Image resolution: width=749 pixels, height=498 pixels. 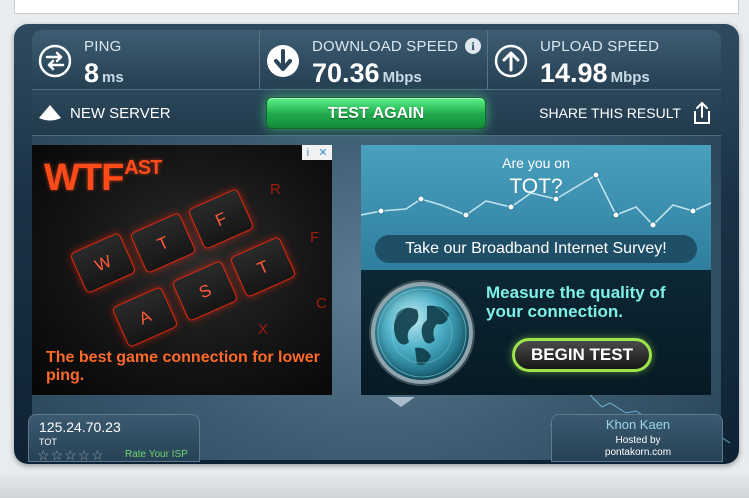 What do you see at coordinates (536, 163) in the screenshot?
I see `survey-question-line1: Are you on` at bounding box center [536, 163].